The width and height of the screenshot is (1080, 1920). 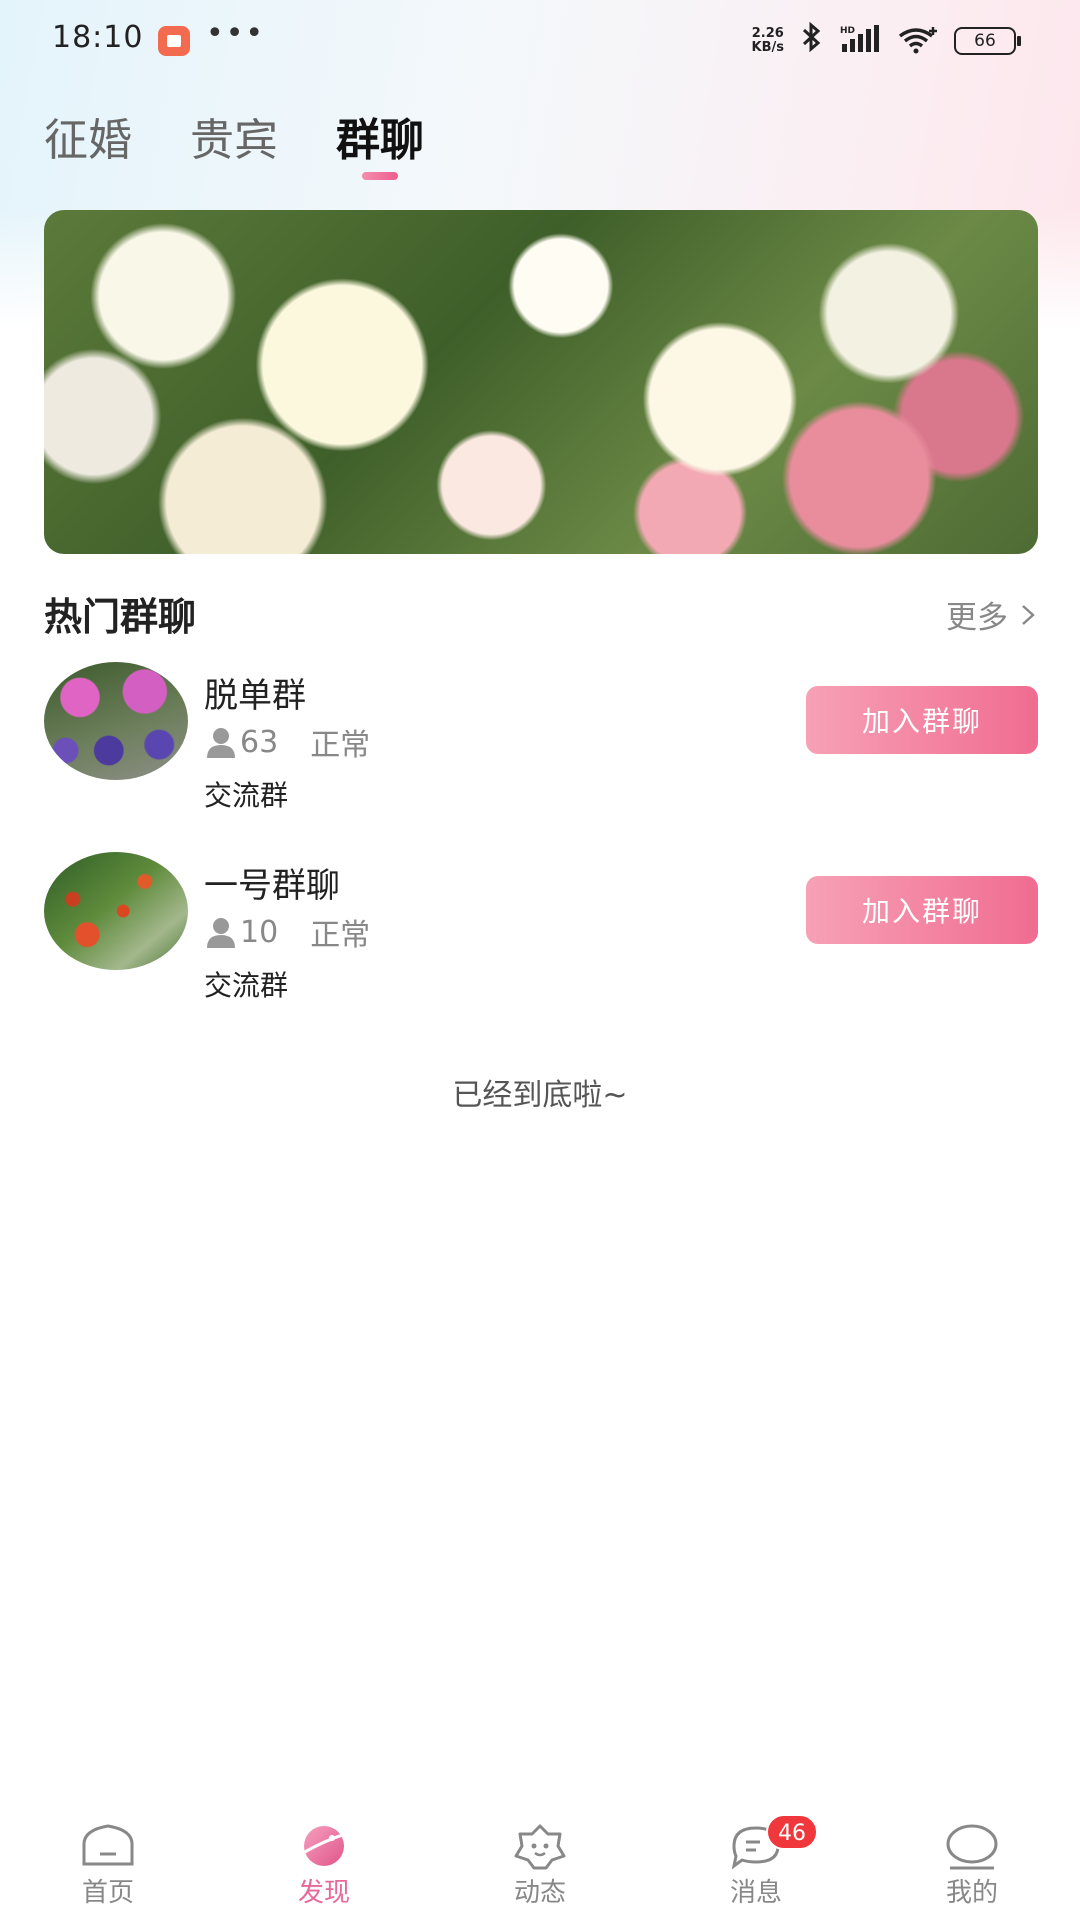 What do you see at coordinates (792, 1832) in the screenshot?
I see `unread-badge: 46` at bounding box center [792, 1832].